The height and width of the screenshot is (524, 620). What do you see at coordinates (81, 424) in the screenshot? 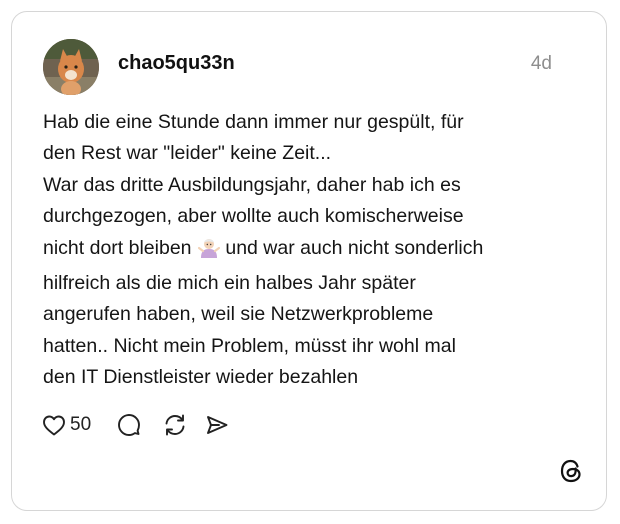
I see `like-count: 50` at bounding box center [81, 424].